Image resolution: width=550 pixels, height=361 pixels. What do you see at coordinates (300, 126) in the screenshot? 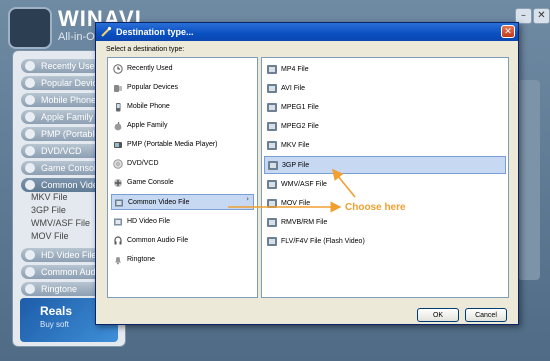
I see `format-label: MPEG2 File` at bounding box center [300, 126].